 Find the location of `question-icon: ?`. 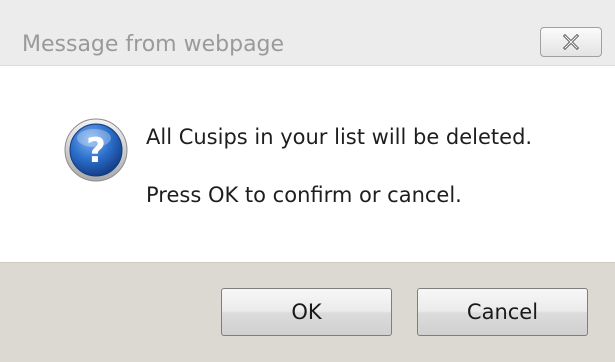

question-icon: ? is located at coordinates (96, 150).